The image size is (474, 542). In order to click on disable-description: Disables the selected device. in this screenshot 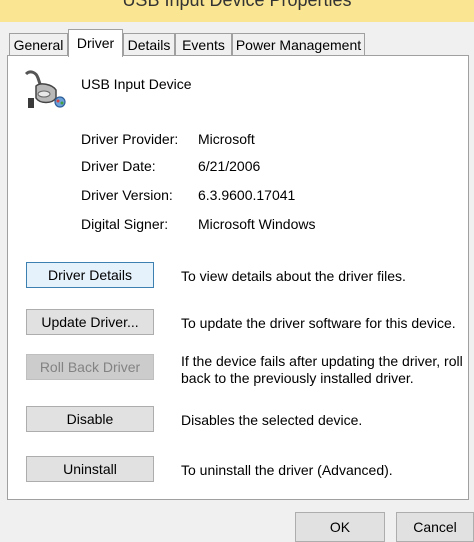, I will do `click(272, 420)`.